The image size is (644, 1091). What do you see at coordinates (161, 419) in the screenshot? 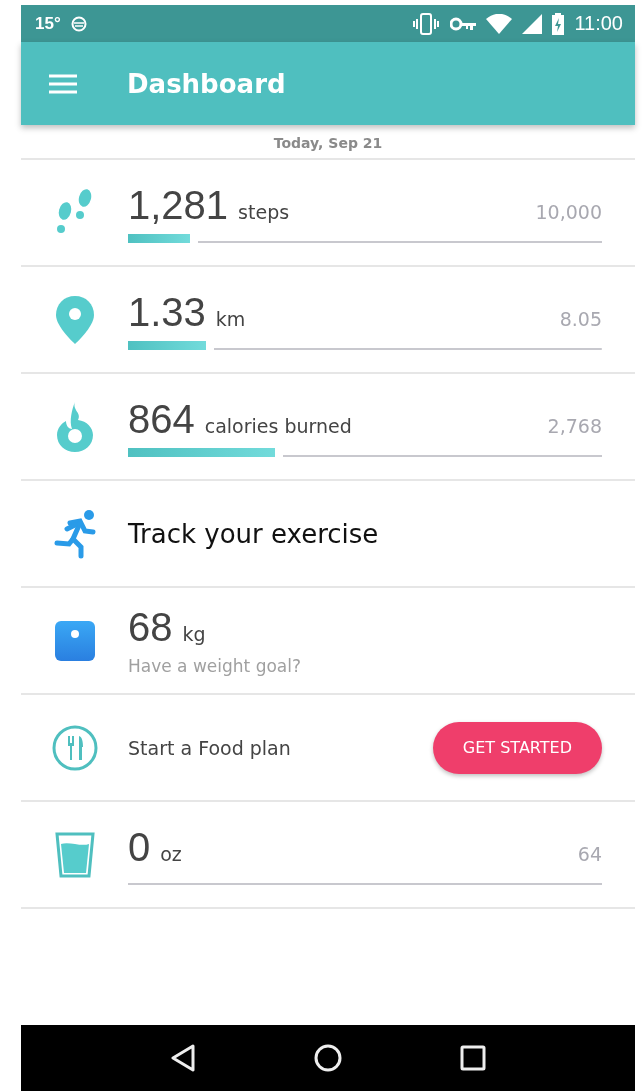
I see `metric-value: 864` at bounding box center [161, 419].